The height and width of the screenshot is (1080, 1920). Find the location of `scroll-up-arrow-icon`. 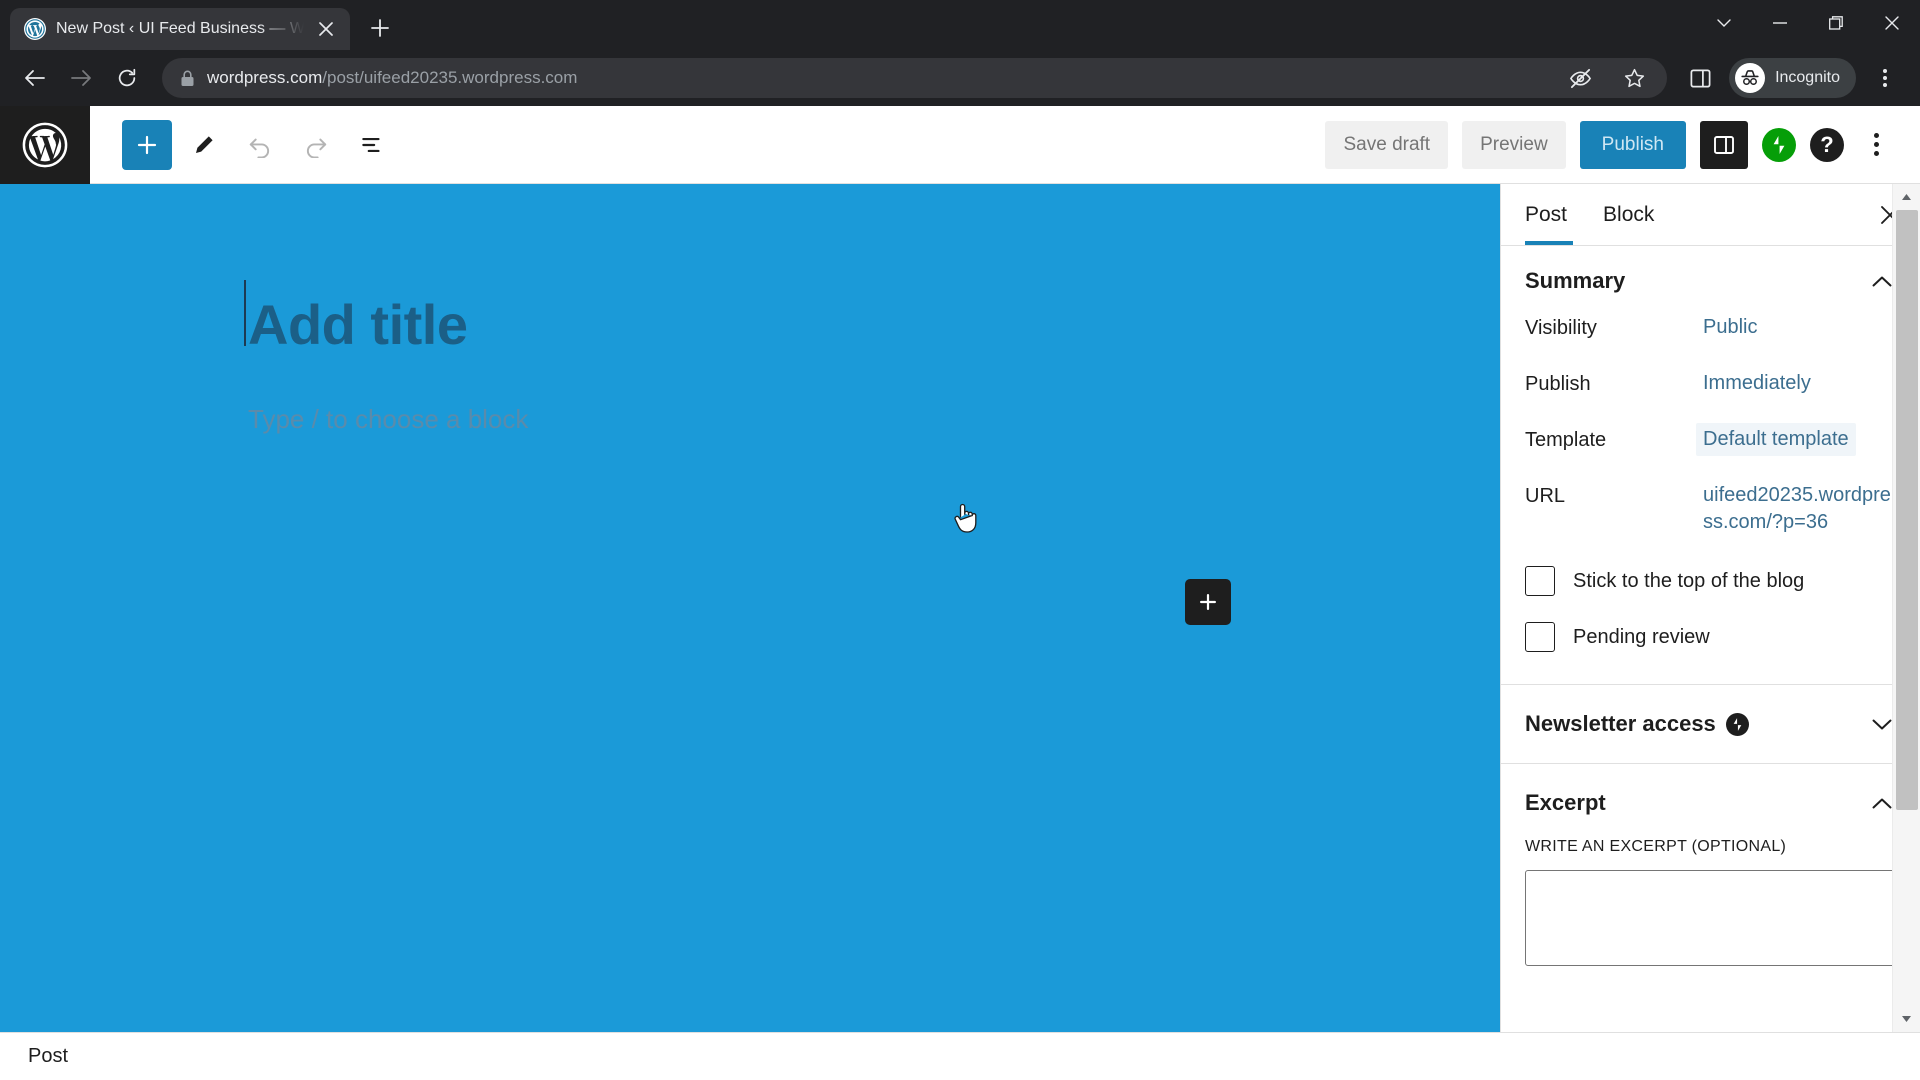

scroll-up-arrow-icon is located at coordinates (1906, 197).